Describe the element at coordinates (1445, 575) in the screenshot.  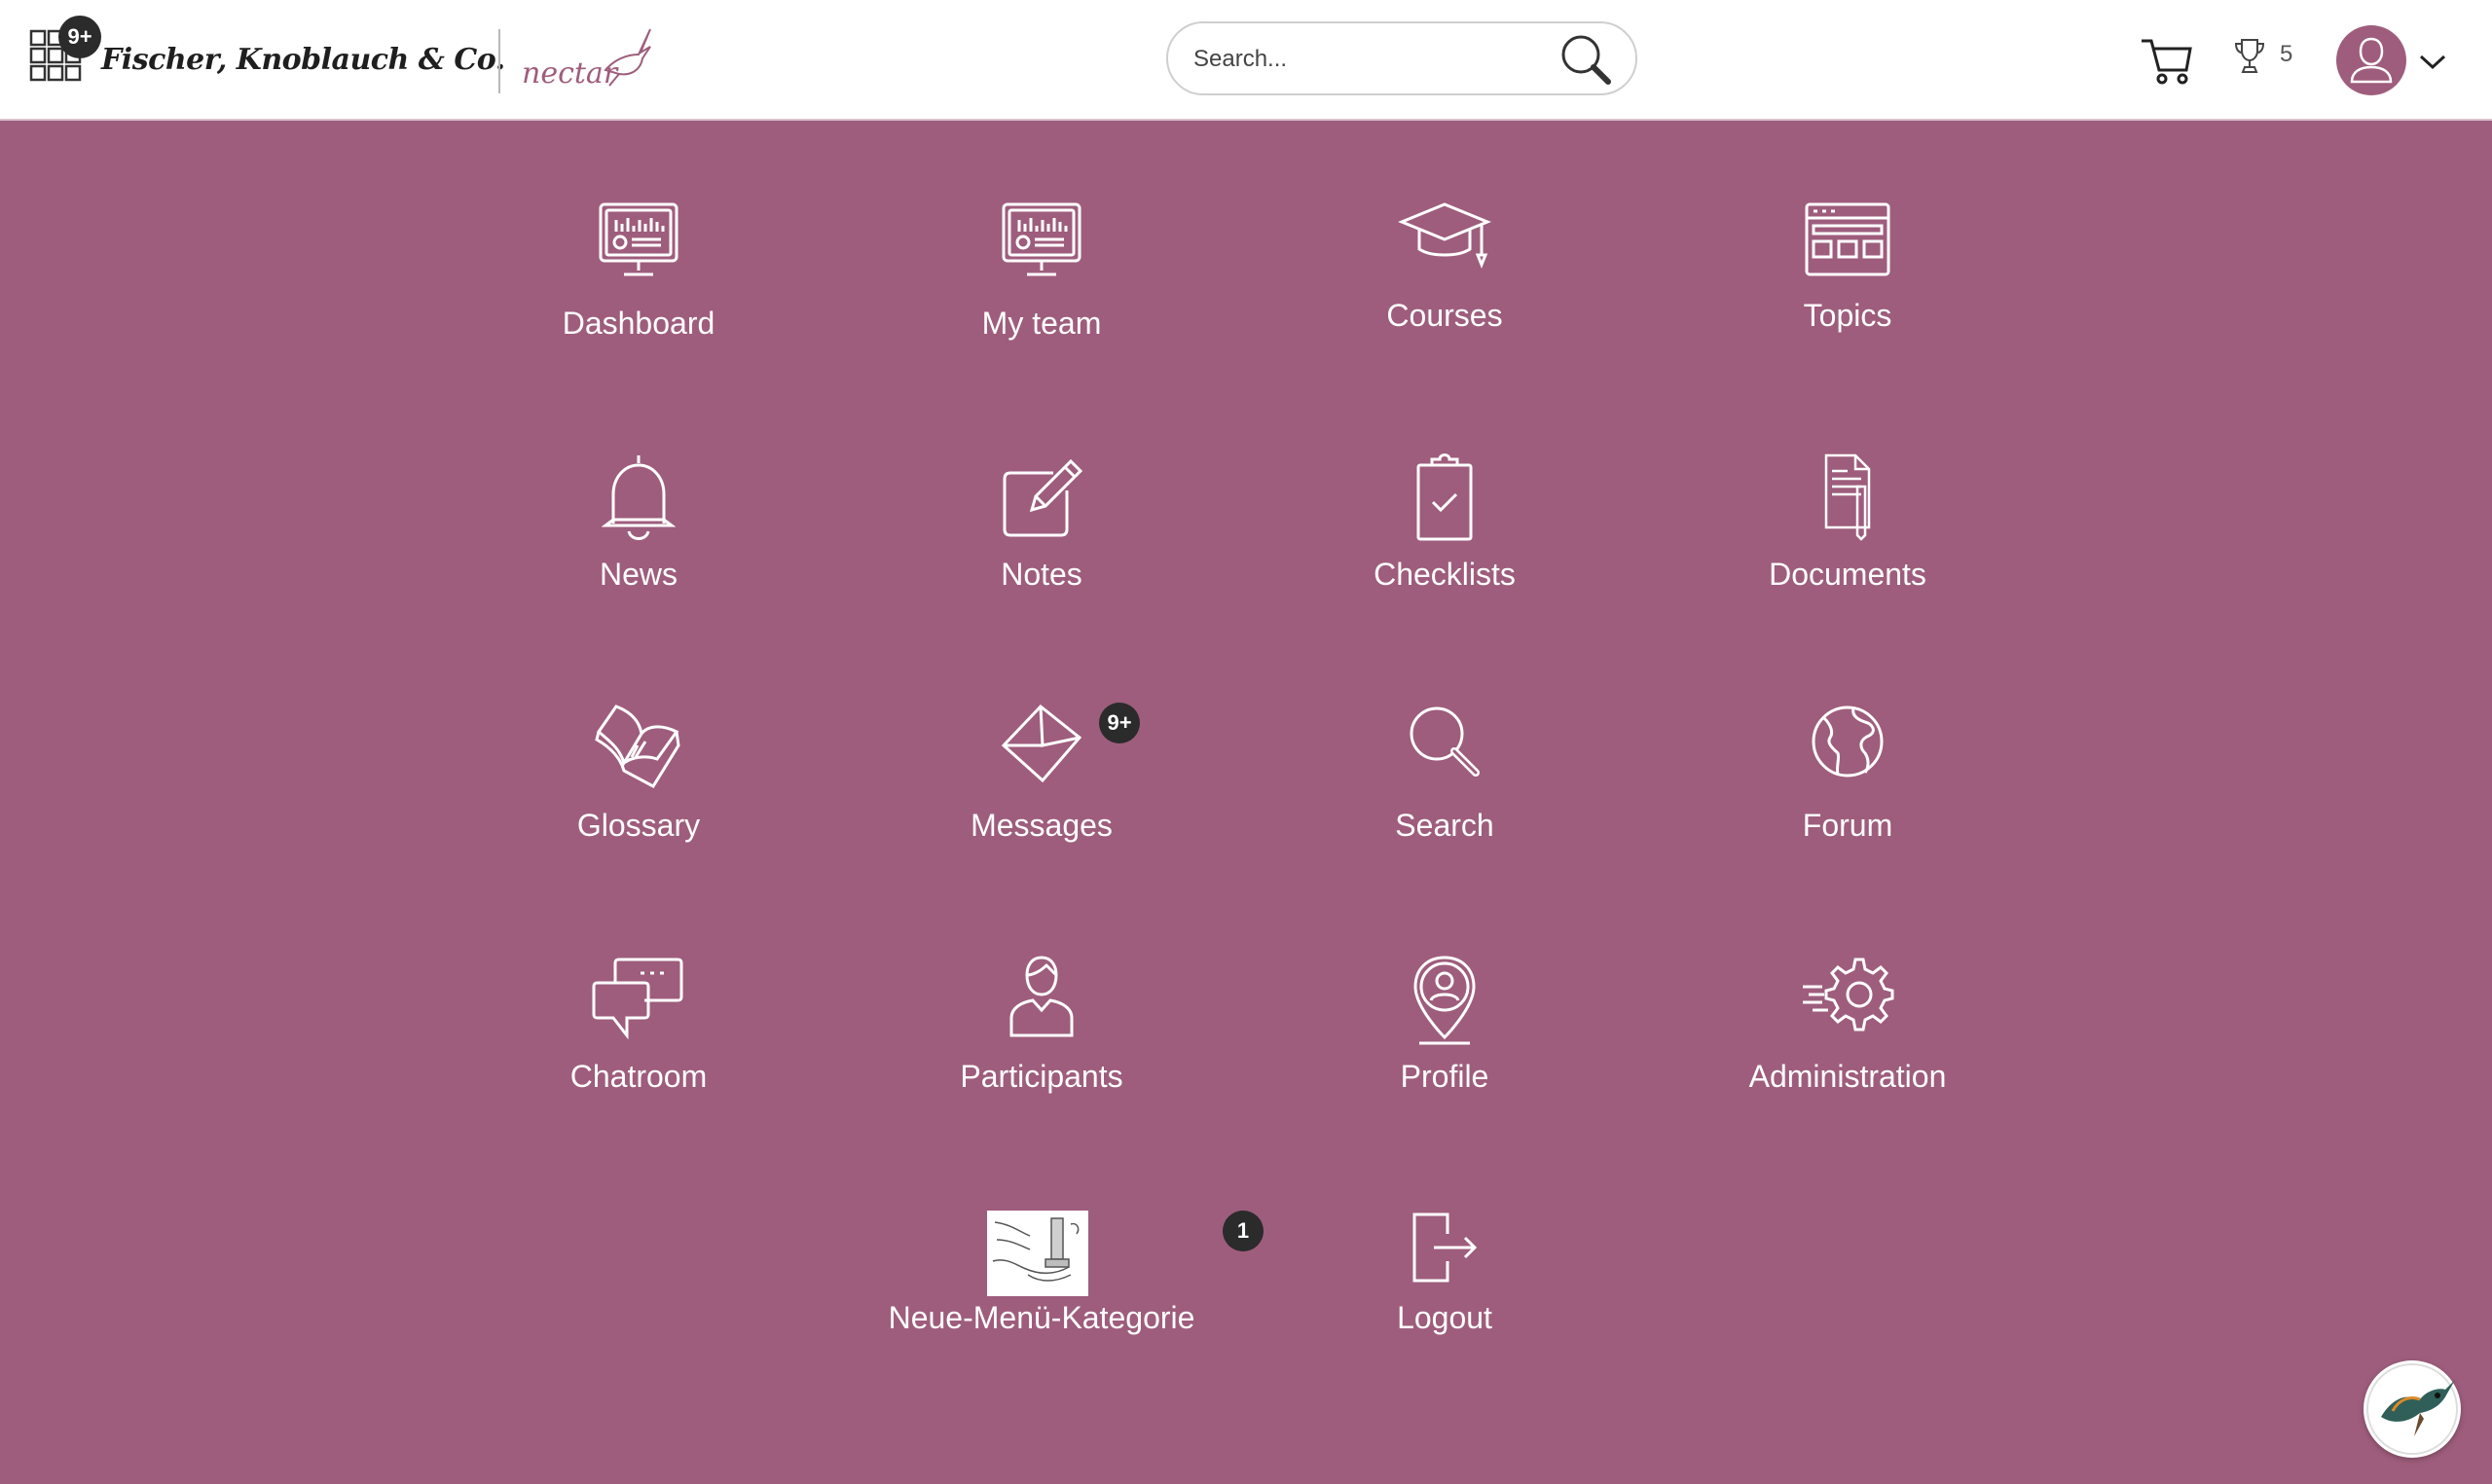
I see `menu-item-label: Checklists` at that location.